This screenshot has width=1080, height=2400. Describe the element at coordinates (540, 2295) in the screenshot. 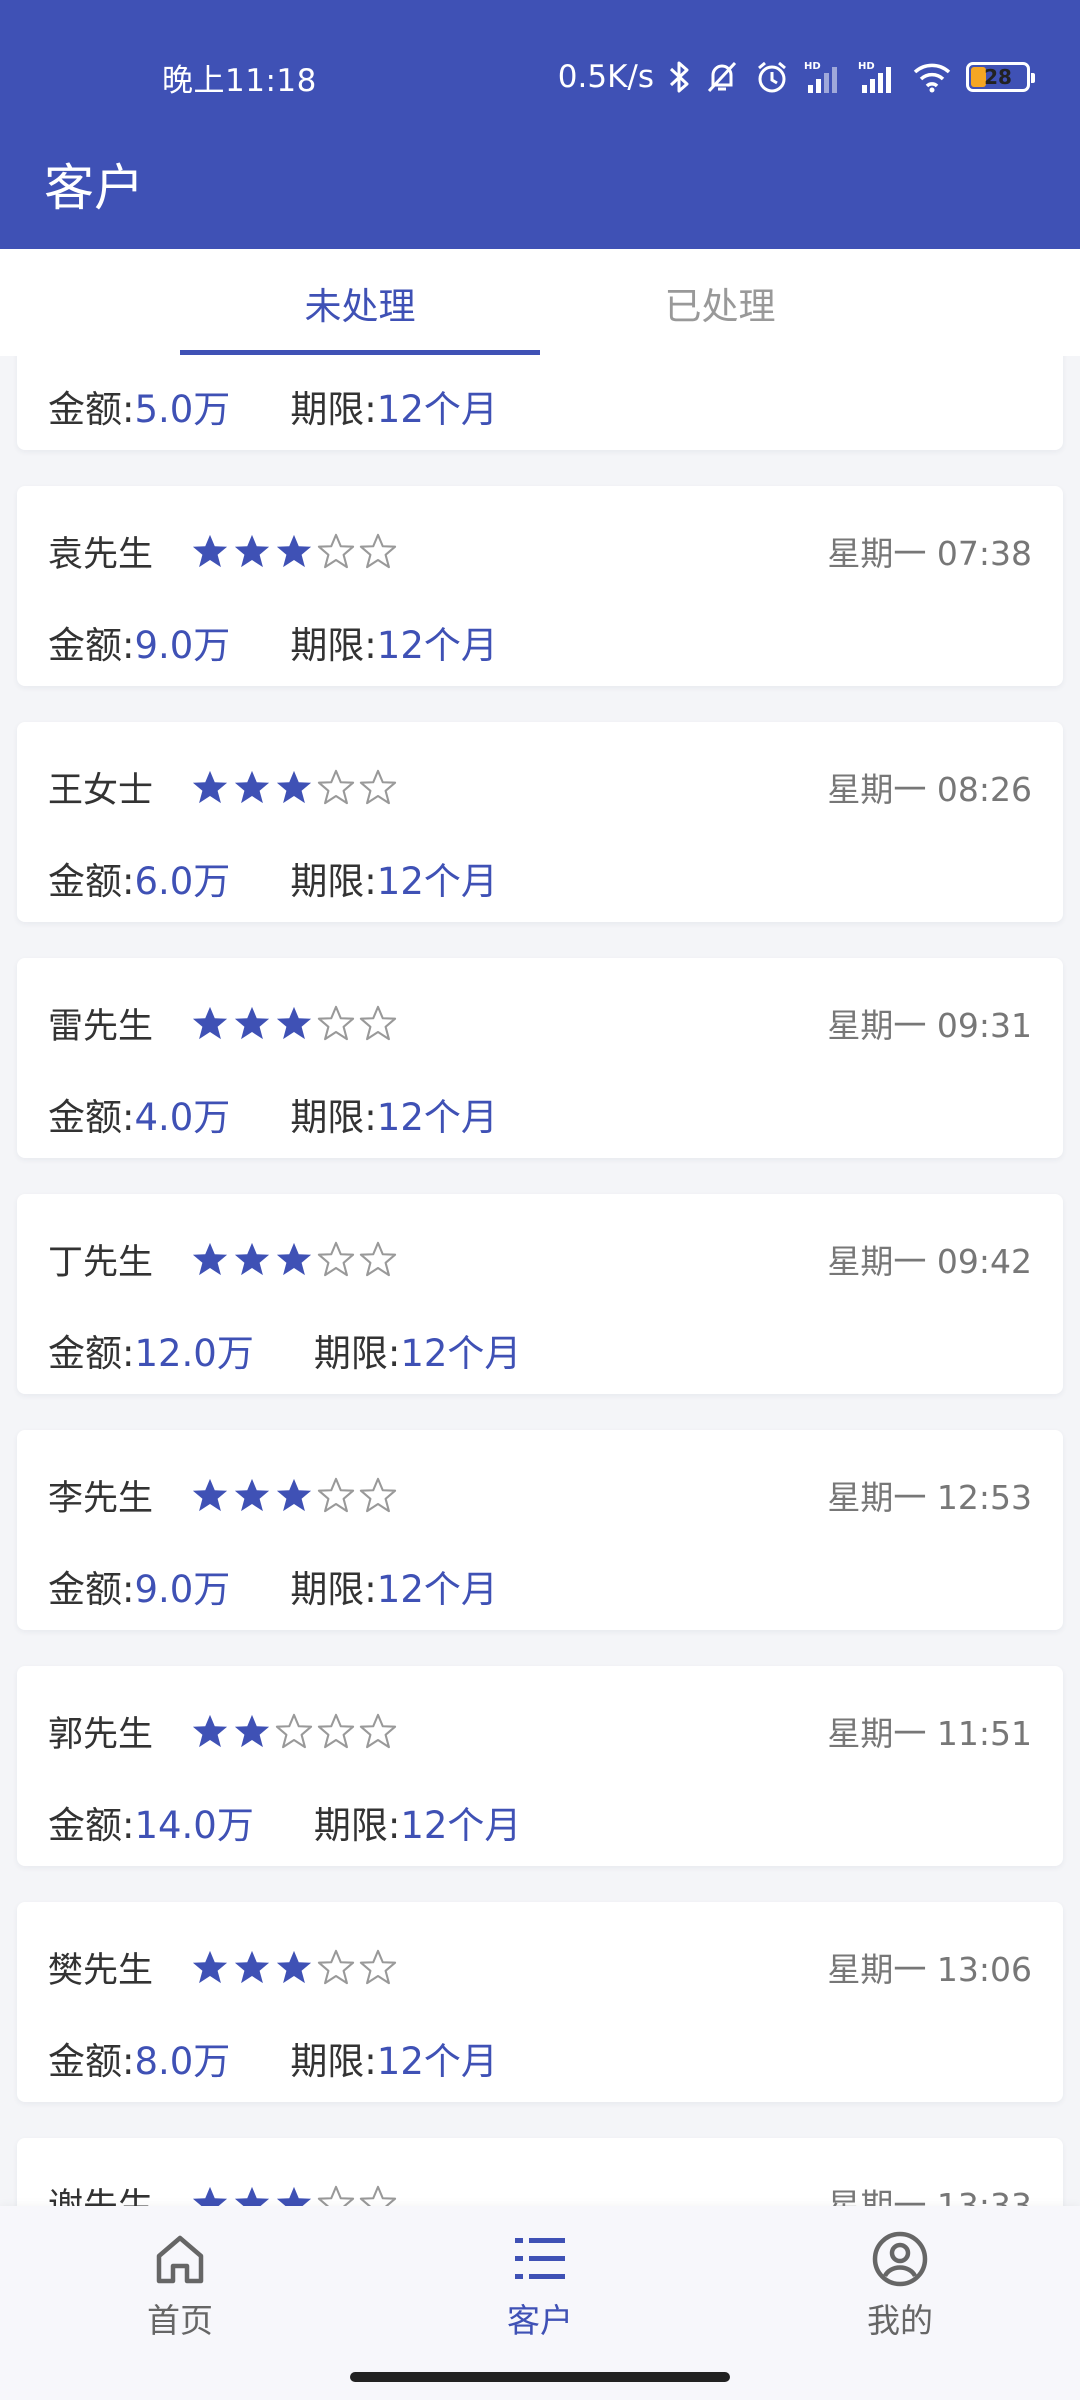

I see `nav-customers: 客户` at that location.